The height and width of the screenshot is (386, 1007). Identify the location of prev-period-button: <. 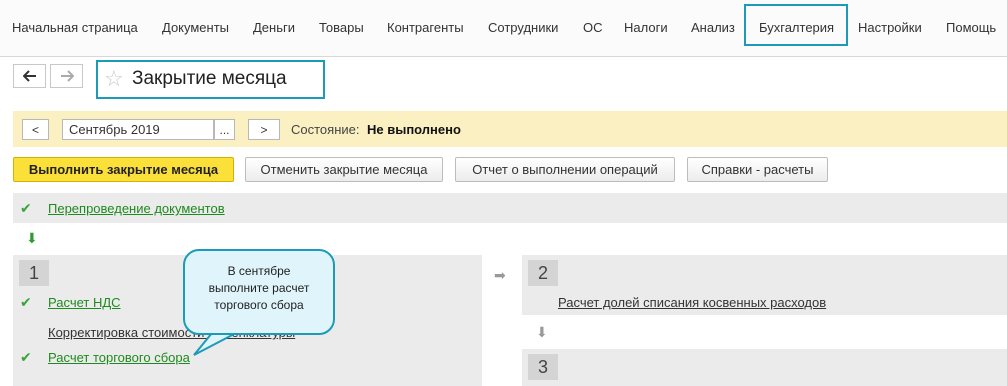
(35, 129).